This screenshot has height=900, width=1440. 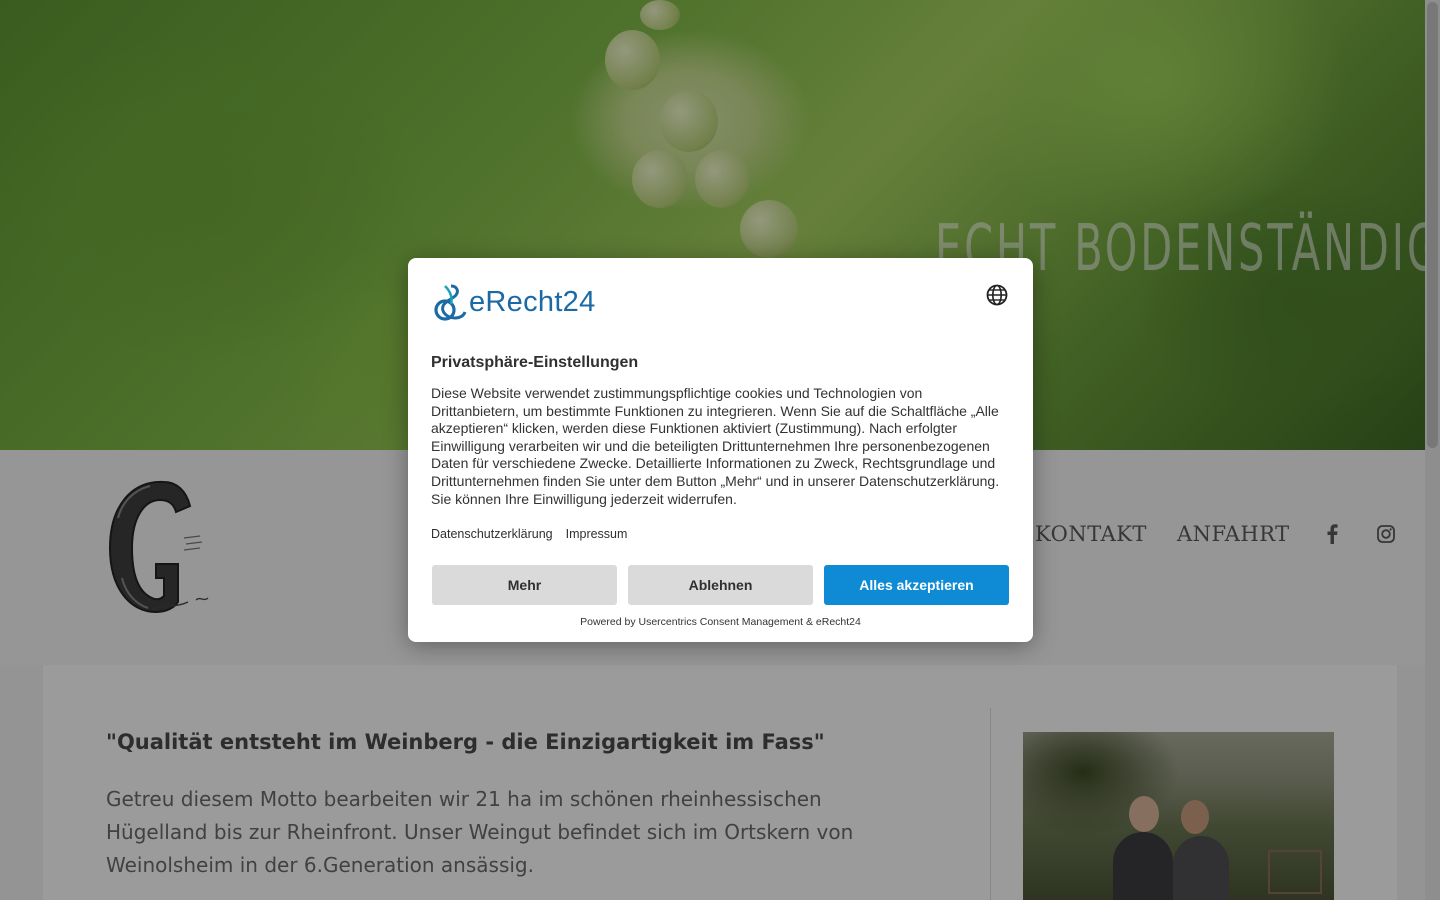 I want to click on imprint-link: Impressum, so click(x=597, y=534).